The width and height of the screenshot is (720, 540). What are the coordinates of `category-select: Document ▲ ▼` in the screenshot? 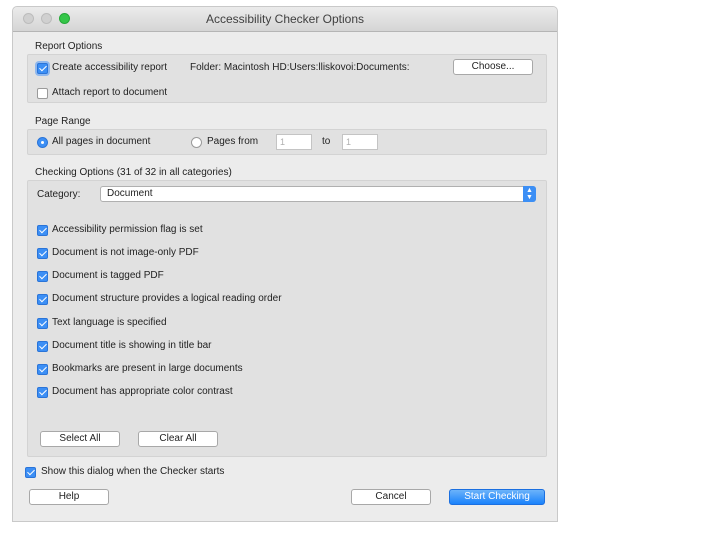 It's located at (318, 194).